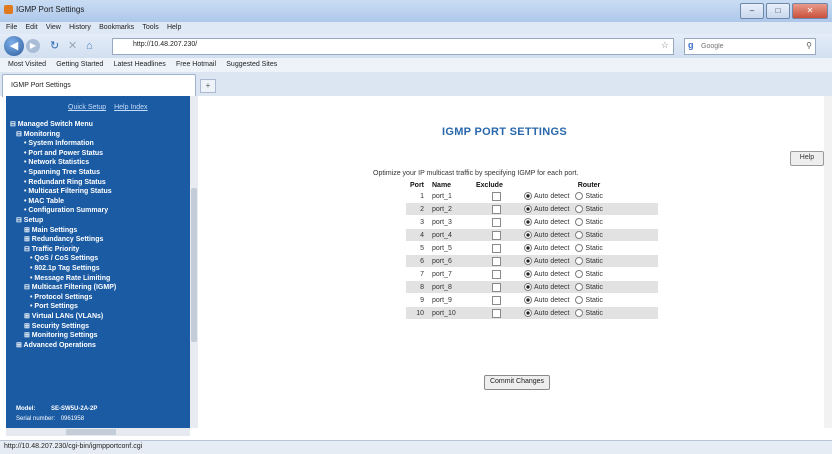 The height and width of the screenshot is (454, 832). What do you see at coordinates (140, 65) in the screenshot?
I see `bookmark-latest-headlines: Latest Headlines` at bounding box center [140, 65].